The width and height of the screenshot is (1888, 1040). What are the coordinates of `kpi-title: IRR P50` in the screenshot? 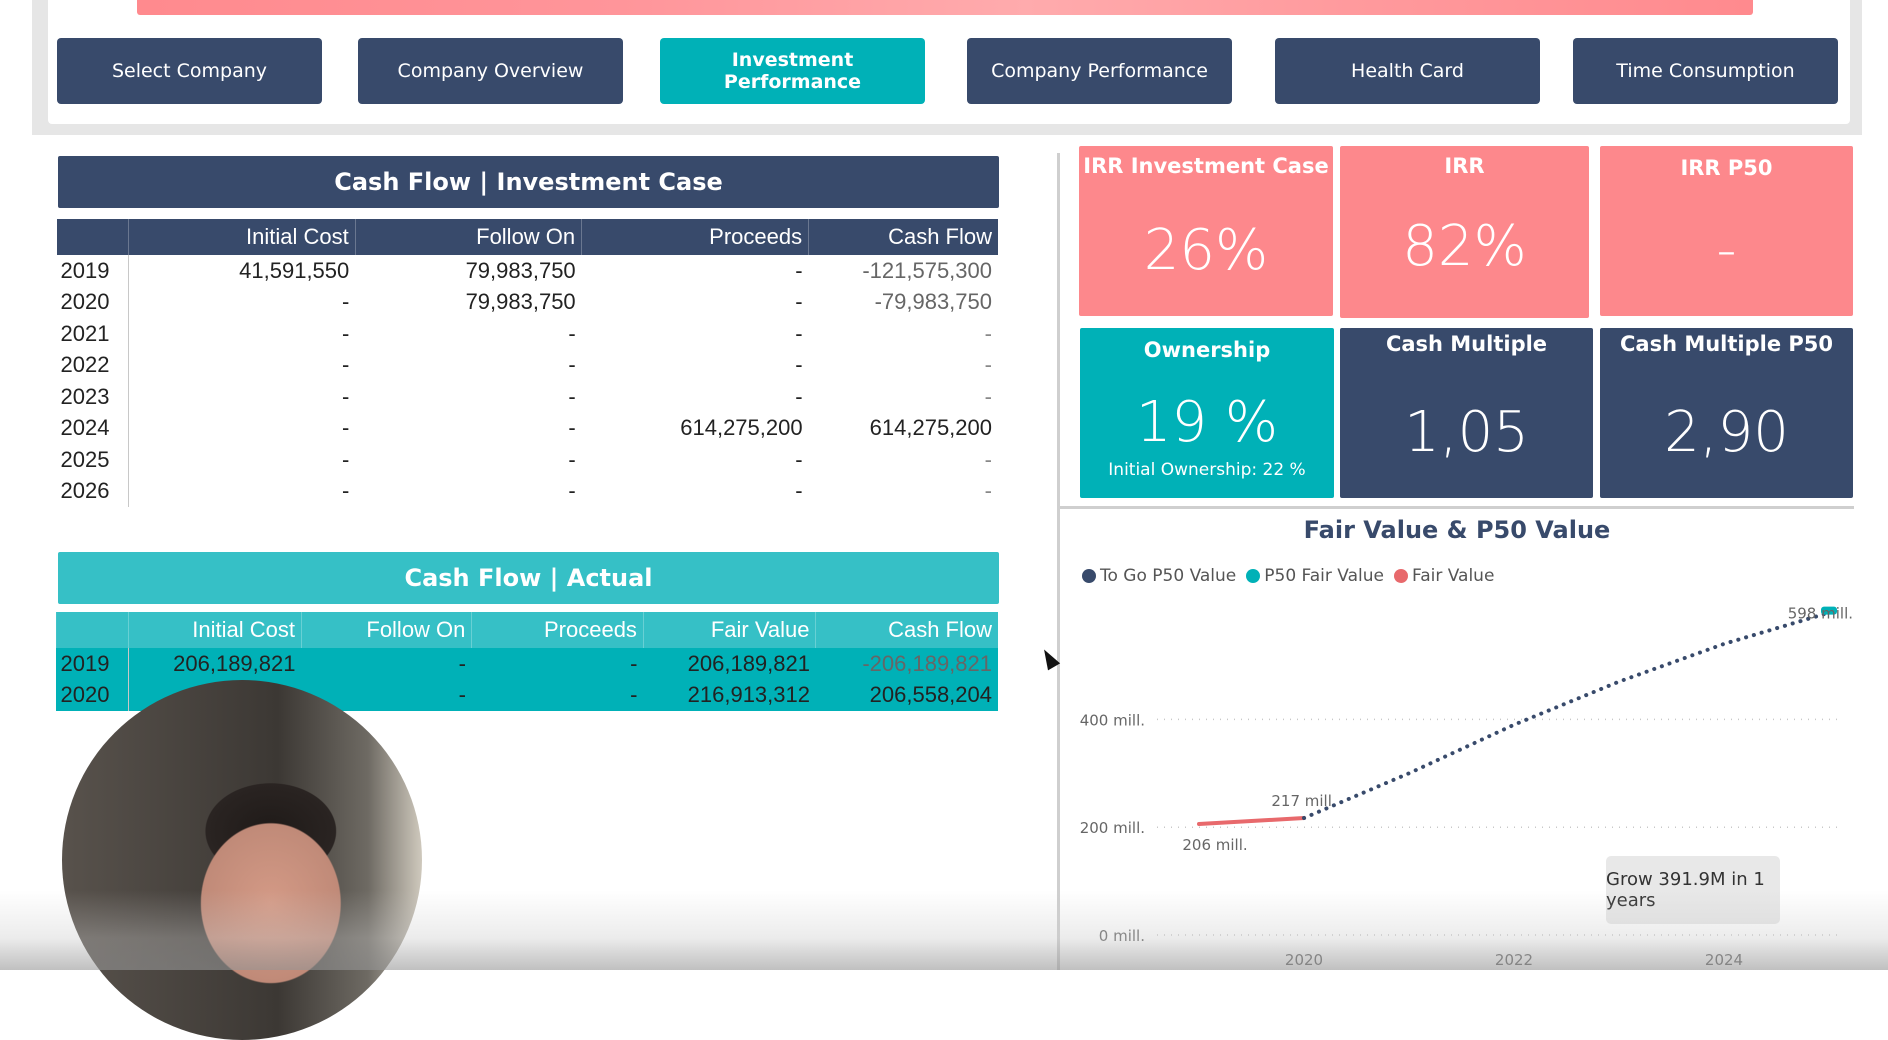 It's located at (1726, 168).